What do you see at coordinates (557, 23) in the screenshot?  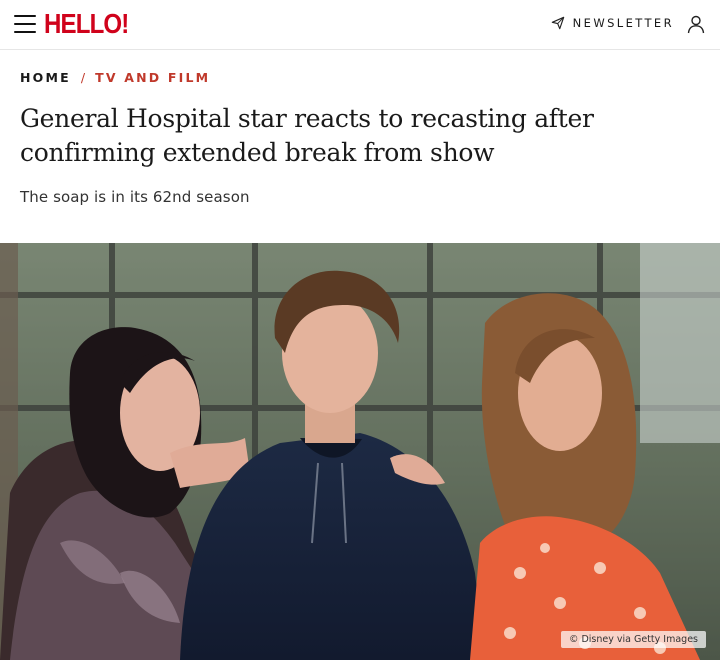 I see `paper-plane-icon` at bounding box center [557, 23].